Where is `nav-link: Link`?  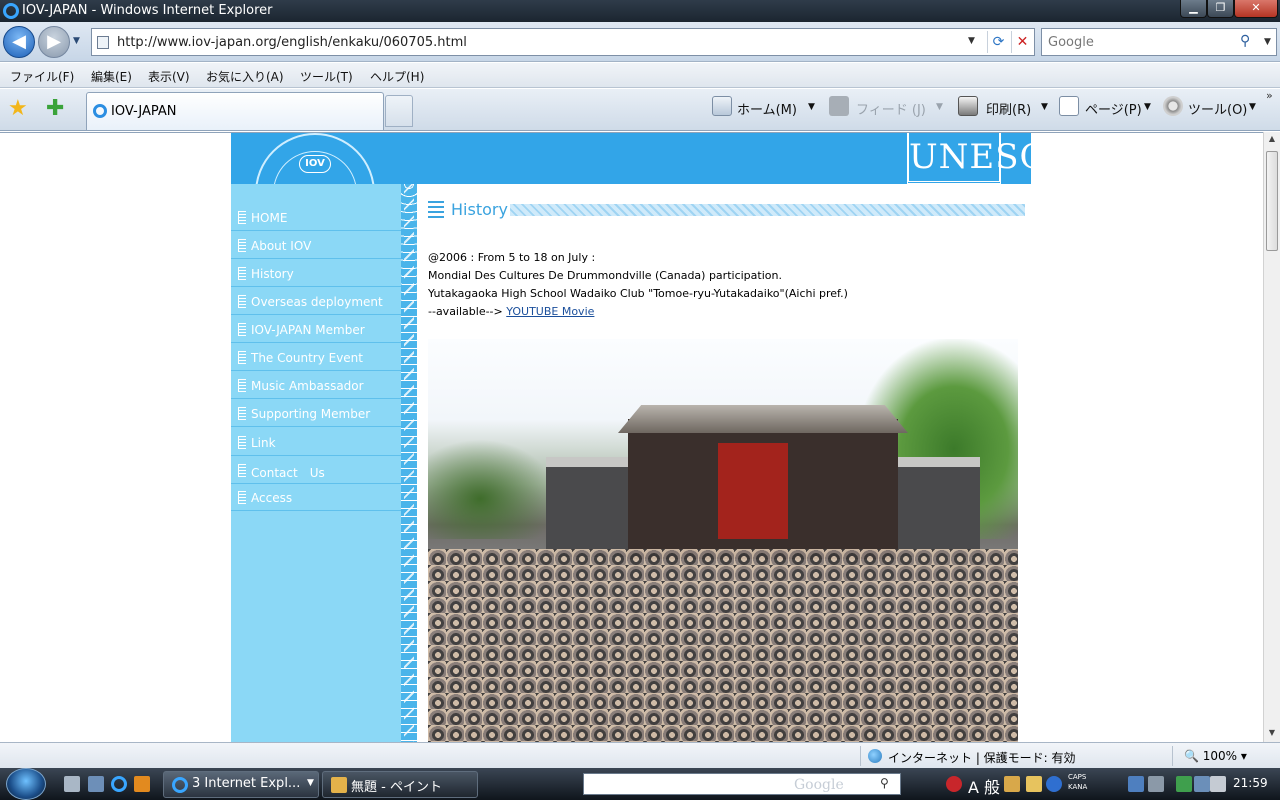
nav-link: Link is located at coordinates (316, 442).